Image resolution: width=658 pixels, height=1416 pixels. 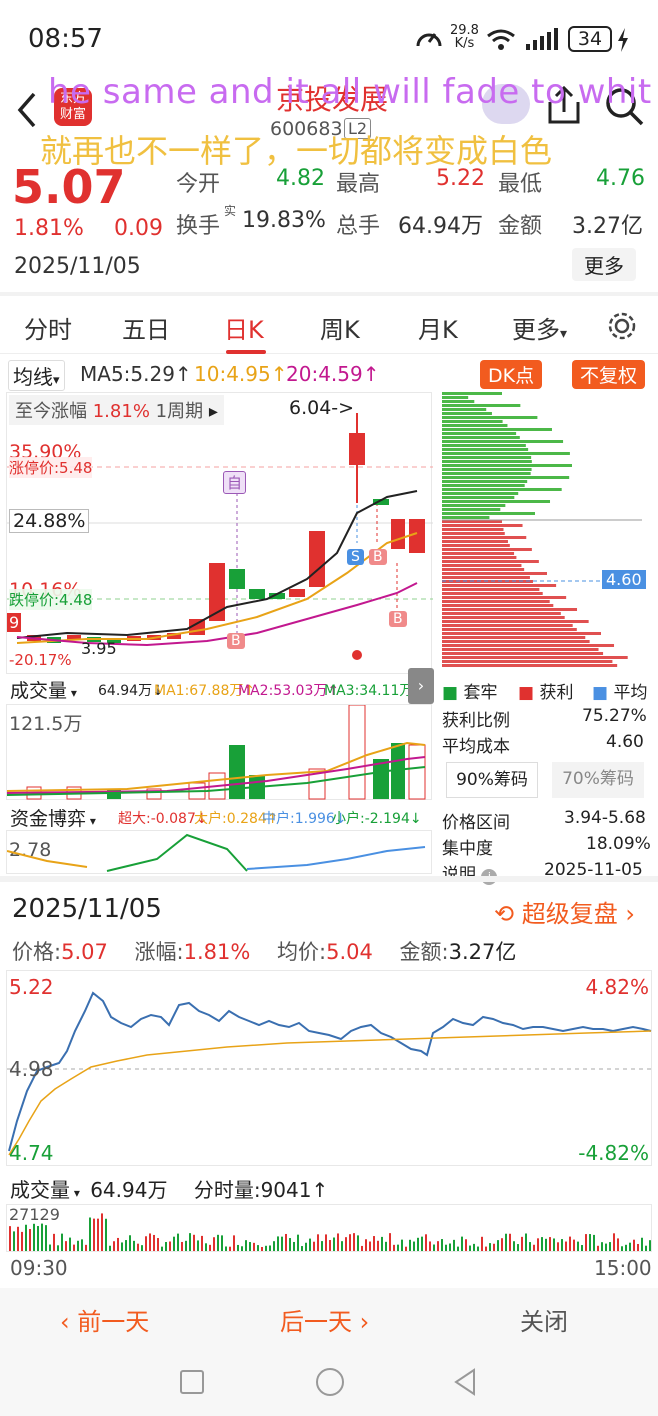 I want to click on y-mid-label: 4.98, so click(x=31, y=1069).